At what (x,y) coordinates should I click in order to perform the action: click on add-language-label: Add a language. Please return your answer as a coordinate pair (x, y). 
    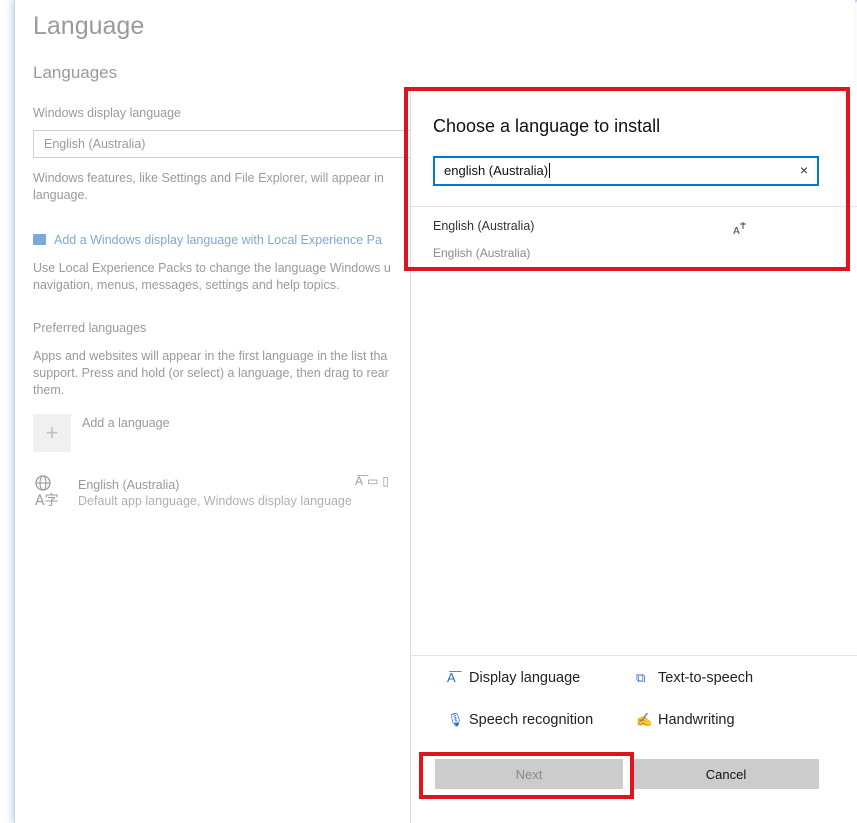
    Looking at the image, I should click on (126, 423).